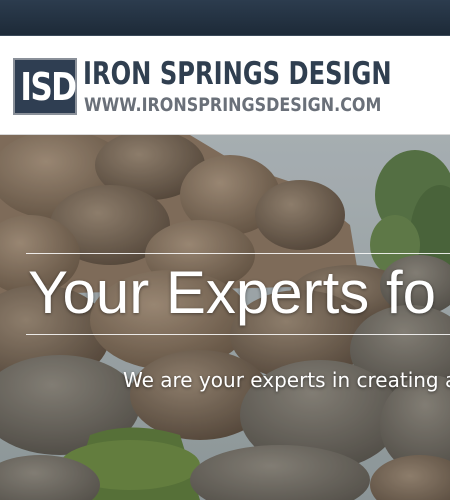 The height and width of the screenshot is (500, 450). Describe the element at coordinates (238, 334) in the screenshot. I see `hero-title-bottom-rule` at that location.